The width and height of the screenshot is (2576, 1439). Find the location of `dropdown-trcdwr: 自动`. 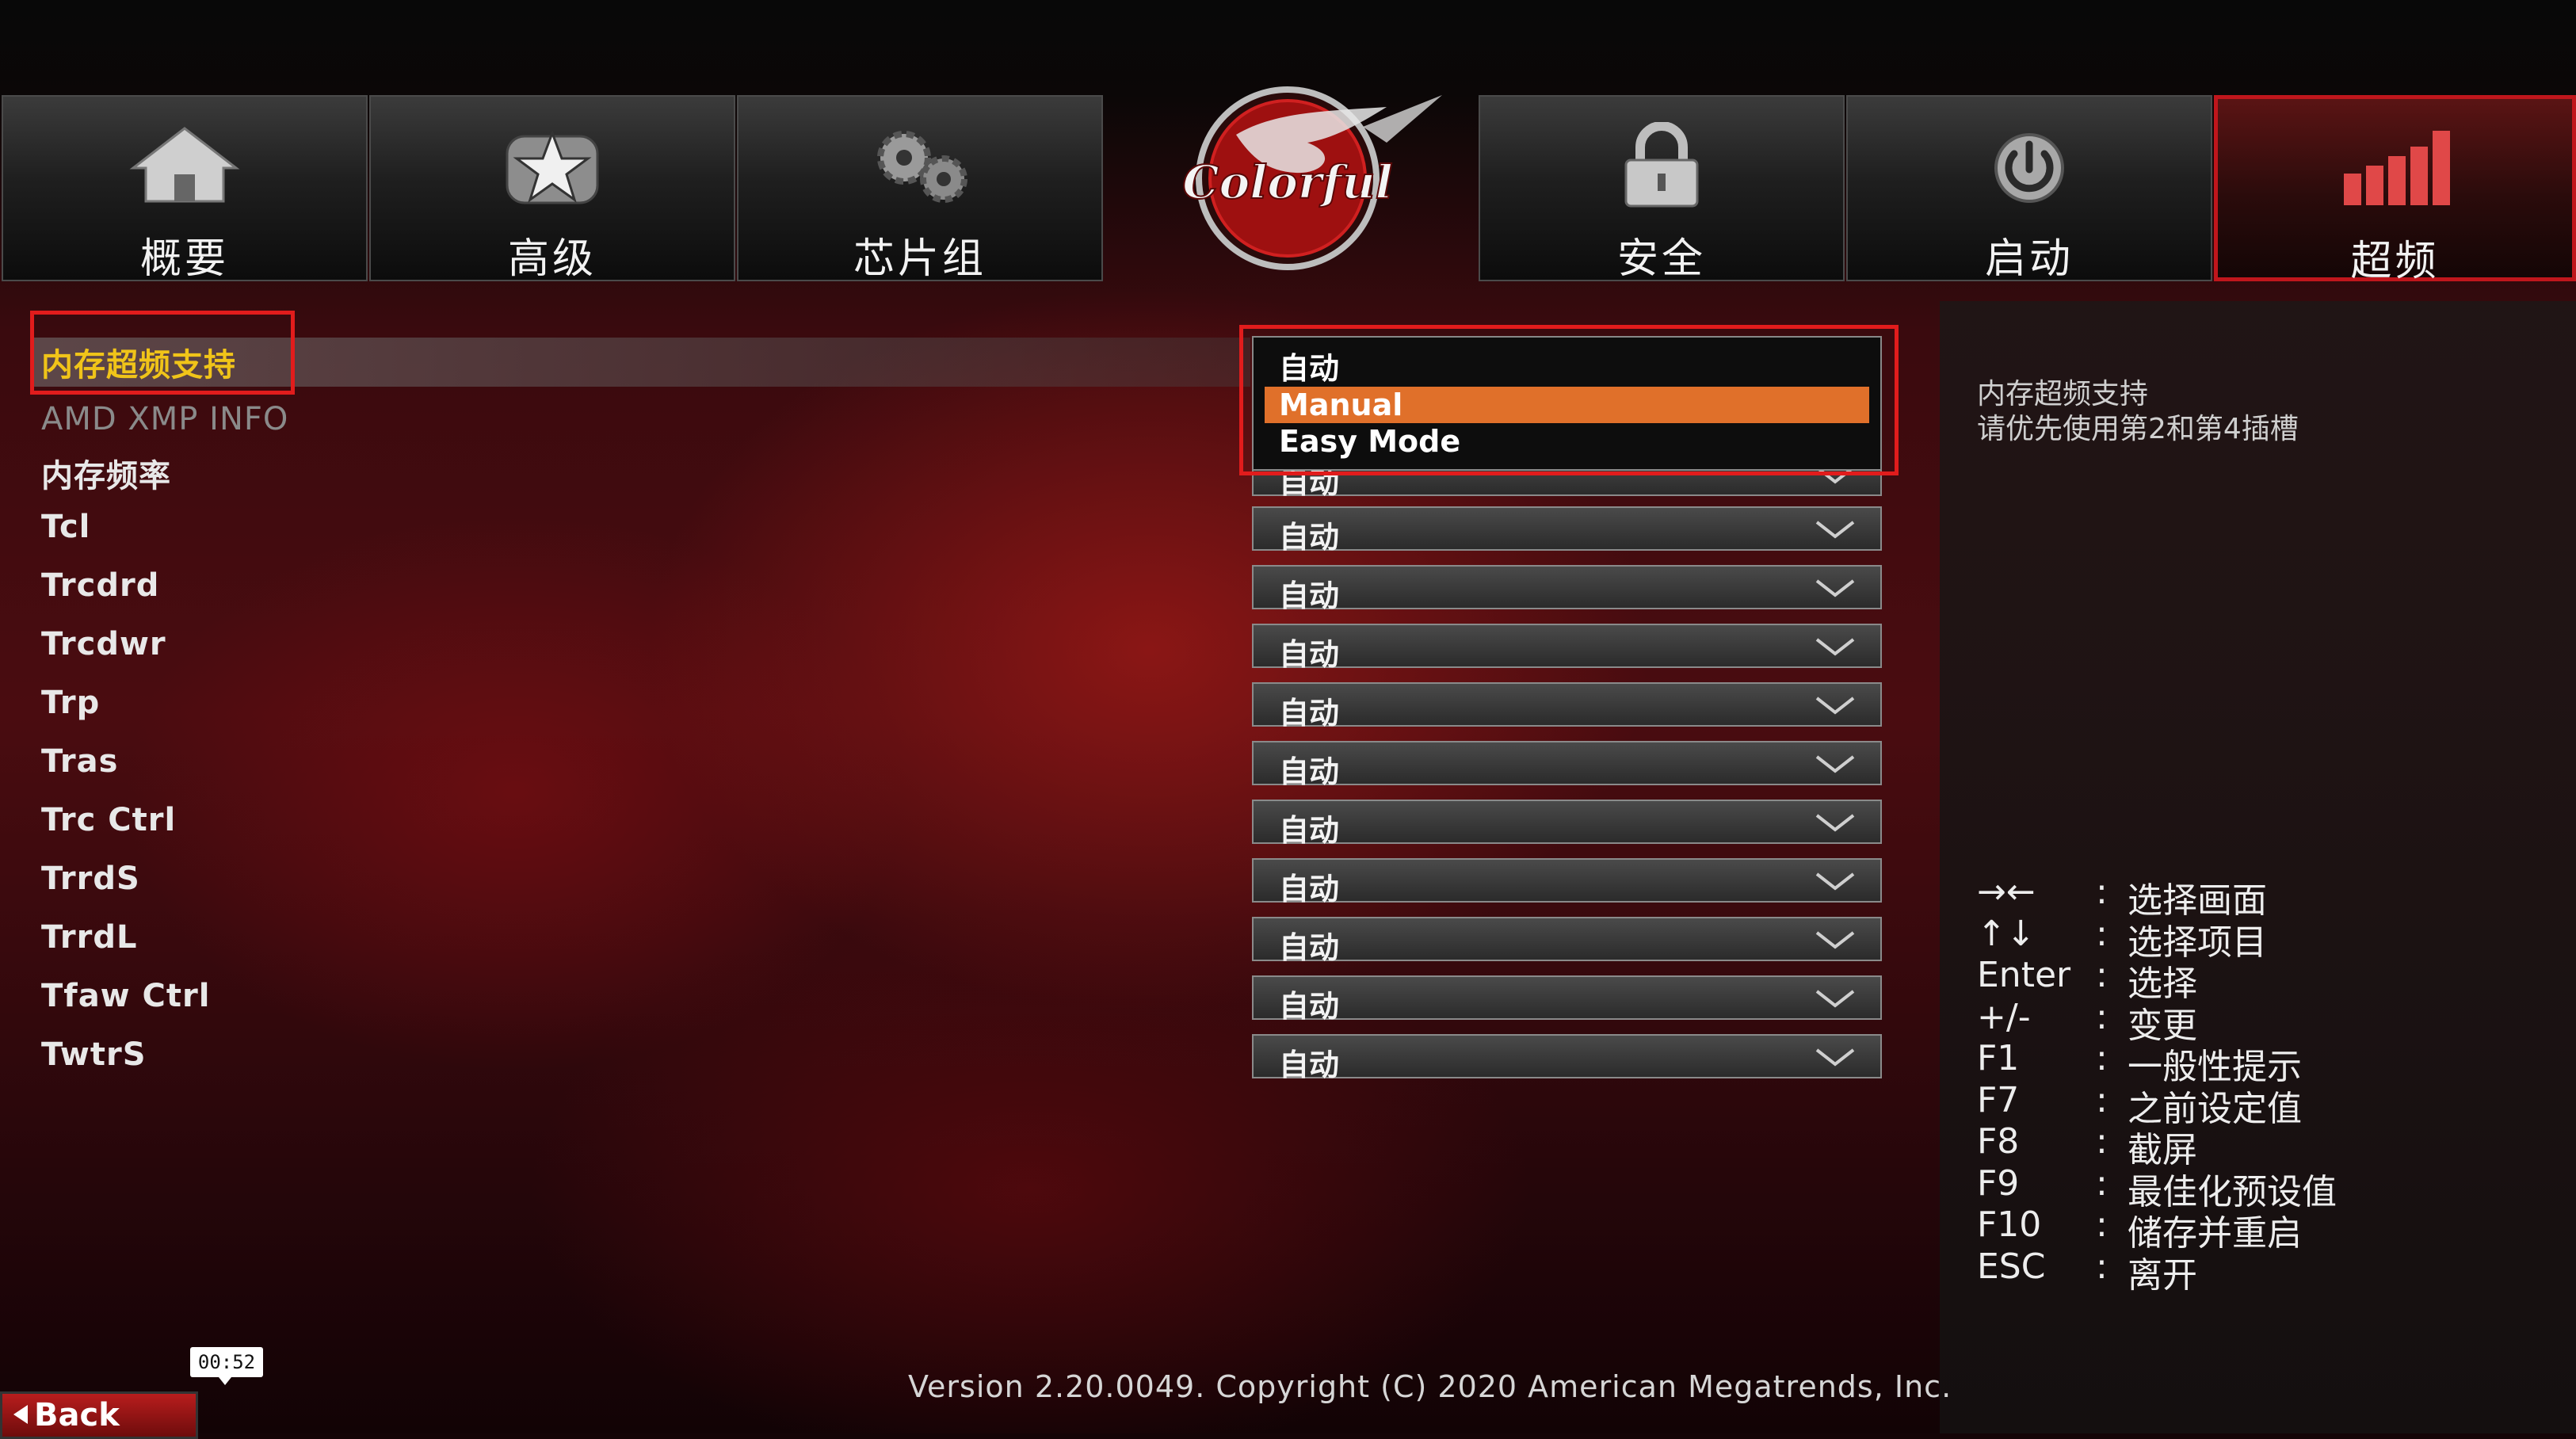

dropdown-trcdwr: 自动 is located at coordinates (1567, 648).